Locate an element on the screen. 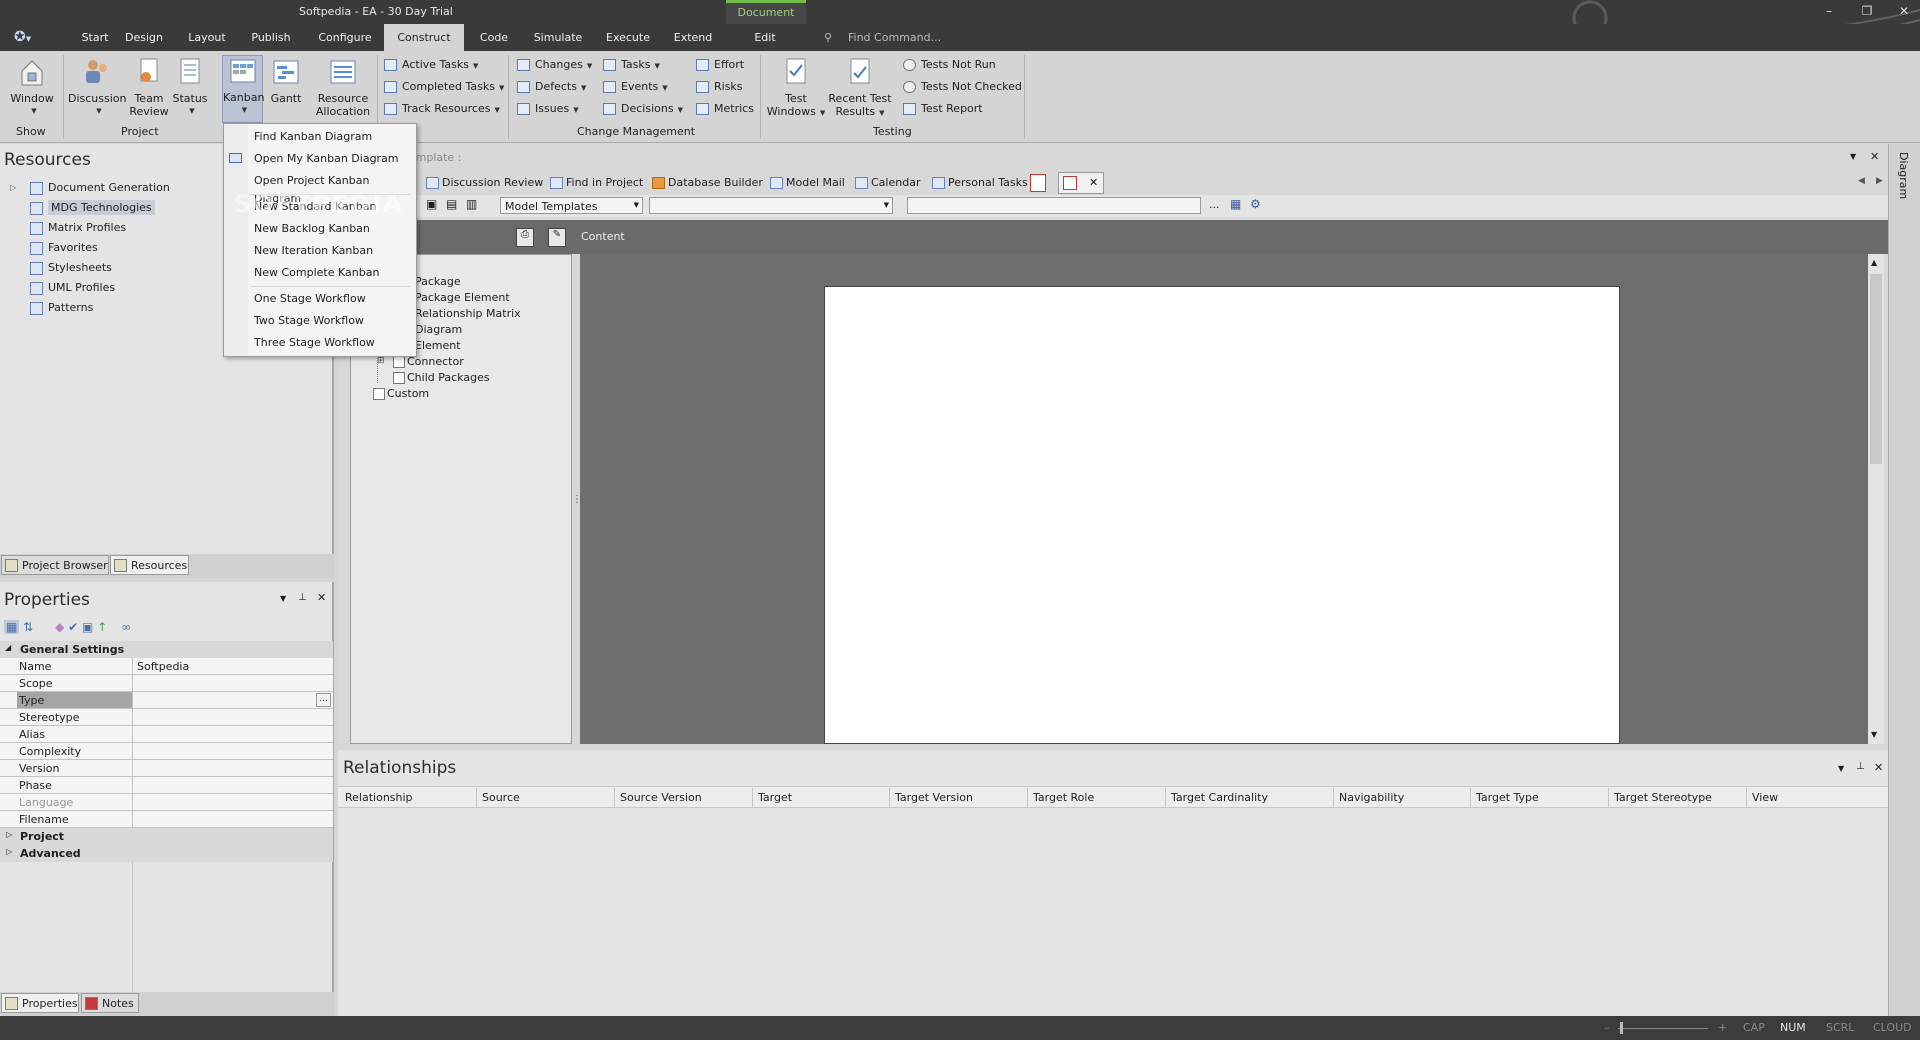  zoom-in-button: + is located at coordinates (1722, 1027).